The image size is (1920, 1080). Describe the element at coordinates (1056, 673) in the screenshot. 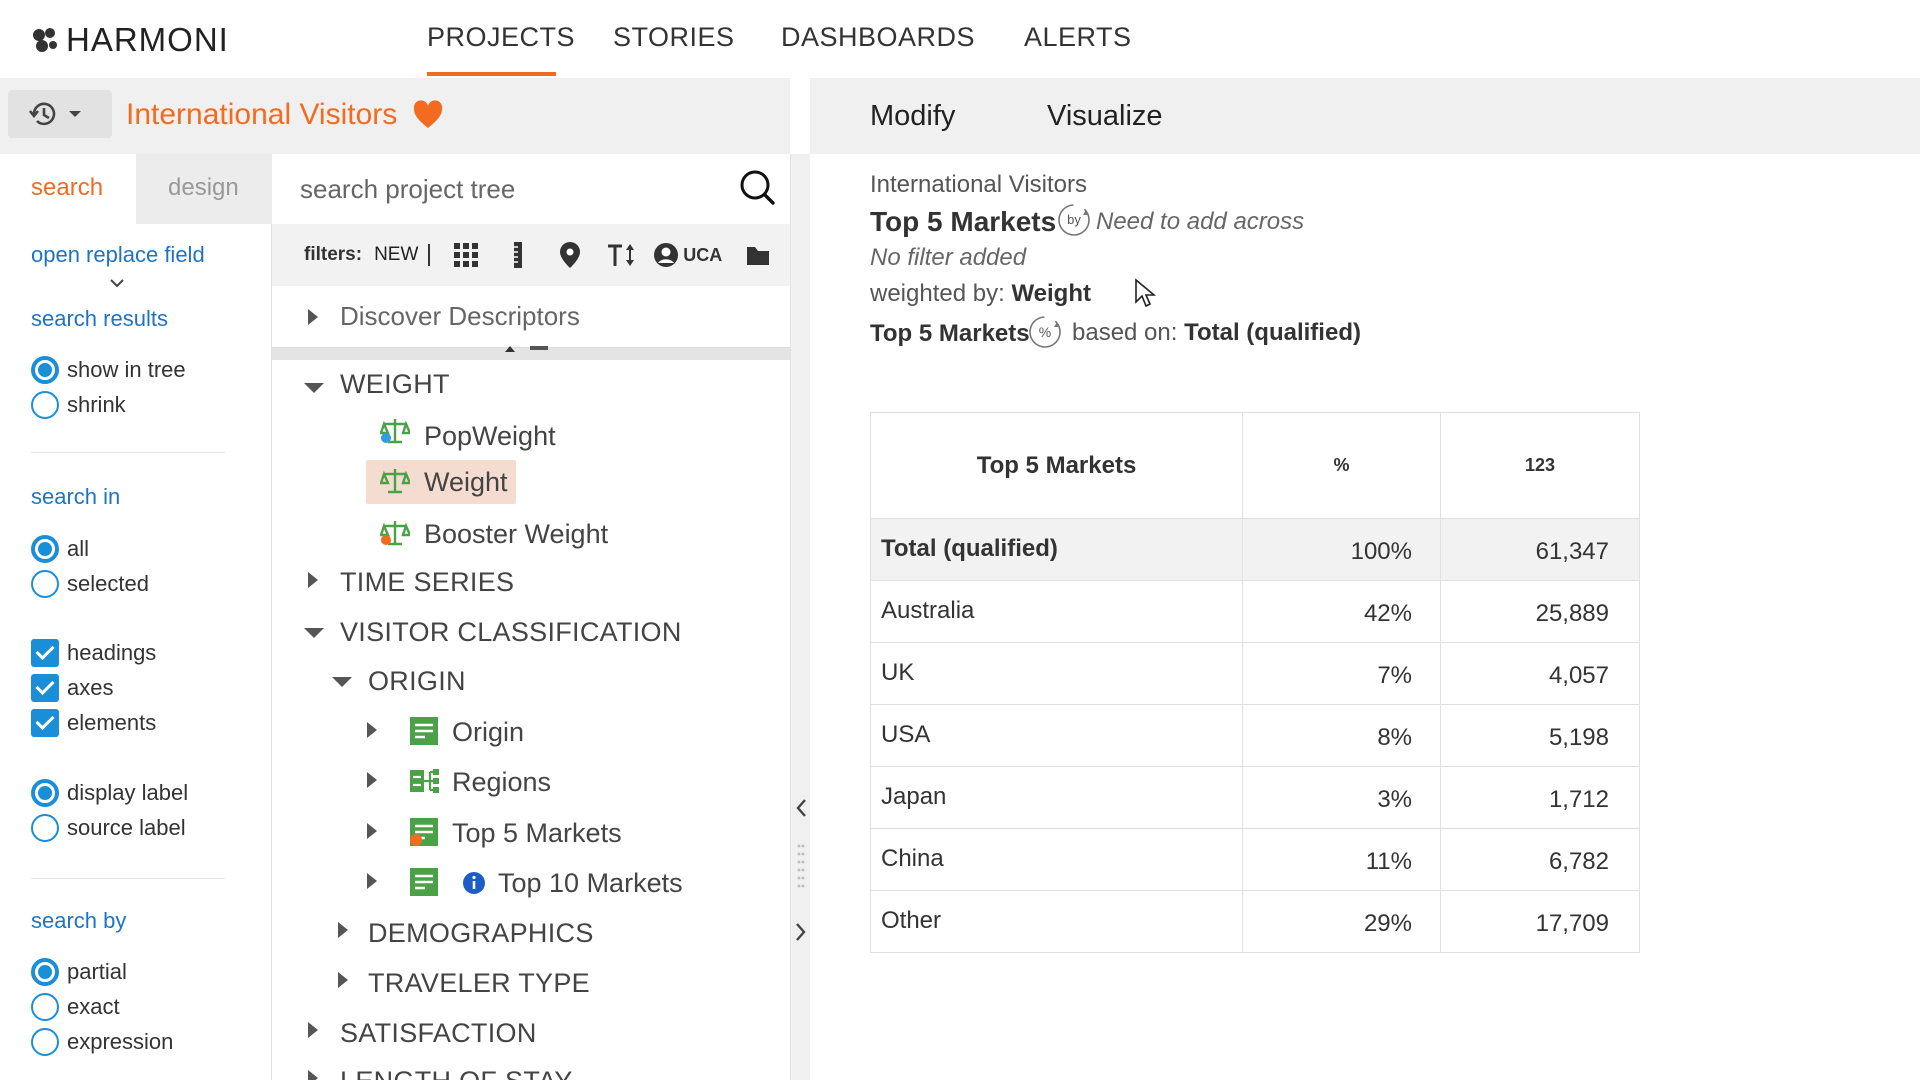

I see `row-label: UK` at that location.